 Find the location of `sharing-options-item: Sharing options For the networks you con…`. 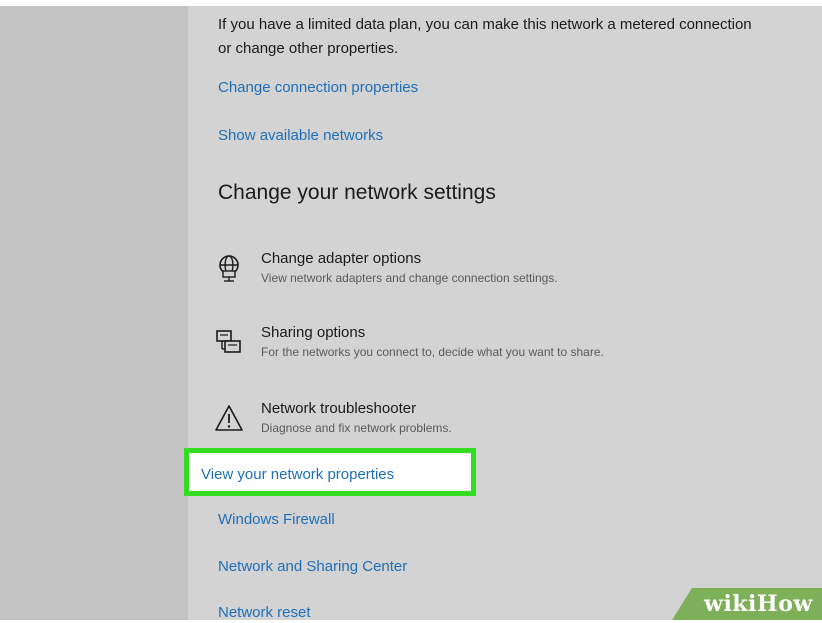

sharing-options-item: Sharing options For the networks you con… is located at coordinates (494, 346).